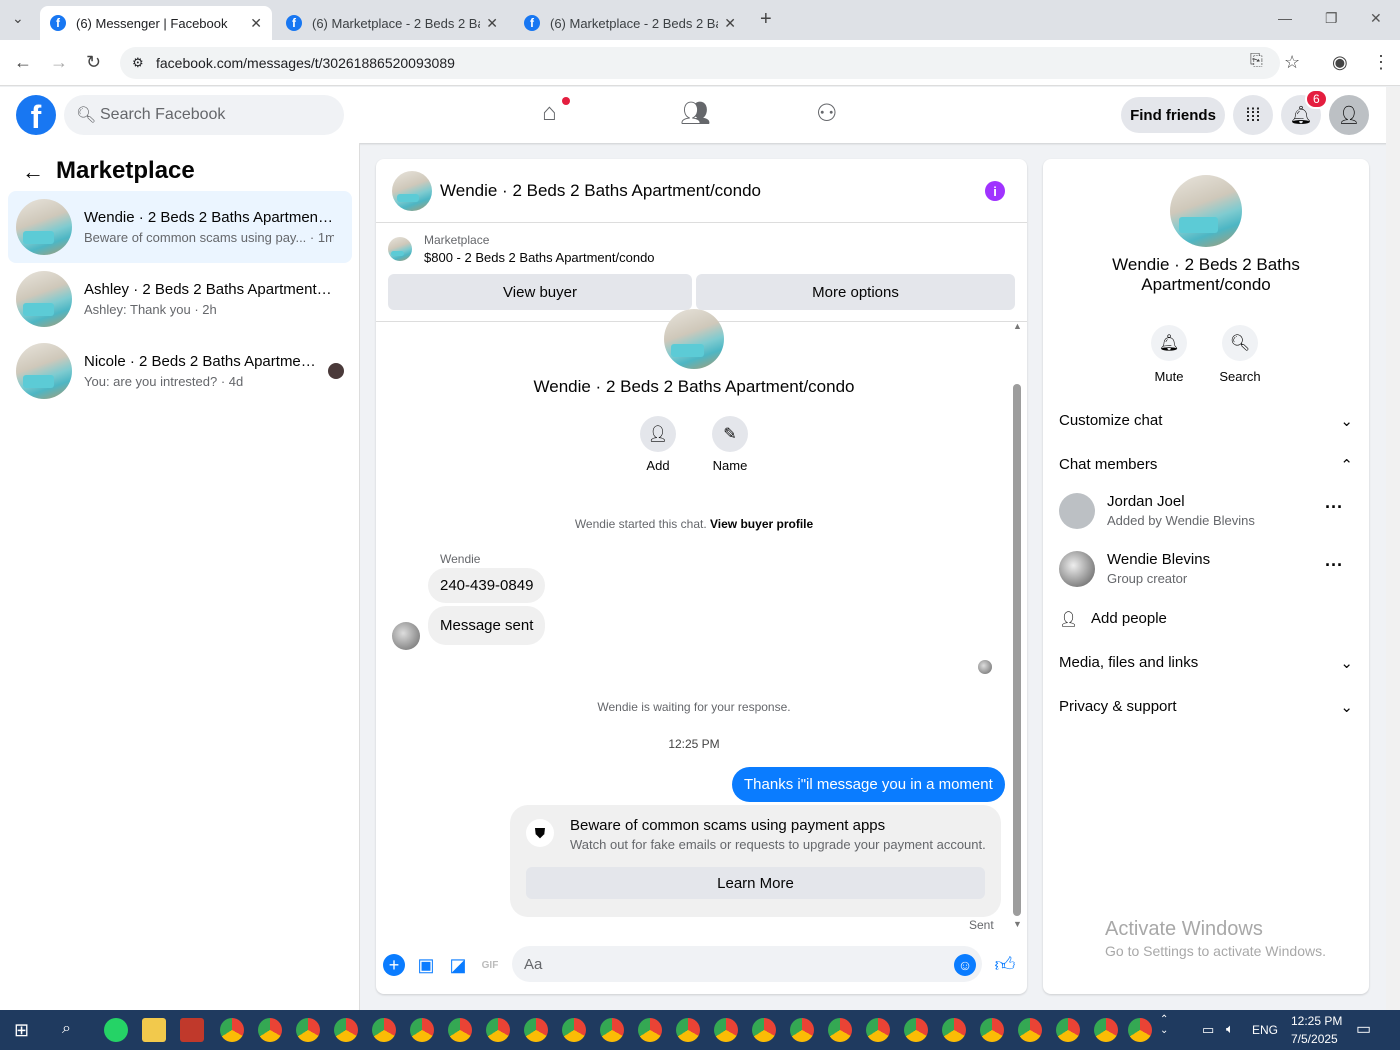 This screenshot has height=1050, width=1400. I want to click on scroll-down-icon: ▼, so click(1017, 924).